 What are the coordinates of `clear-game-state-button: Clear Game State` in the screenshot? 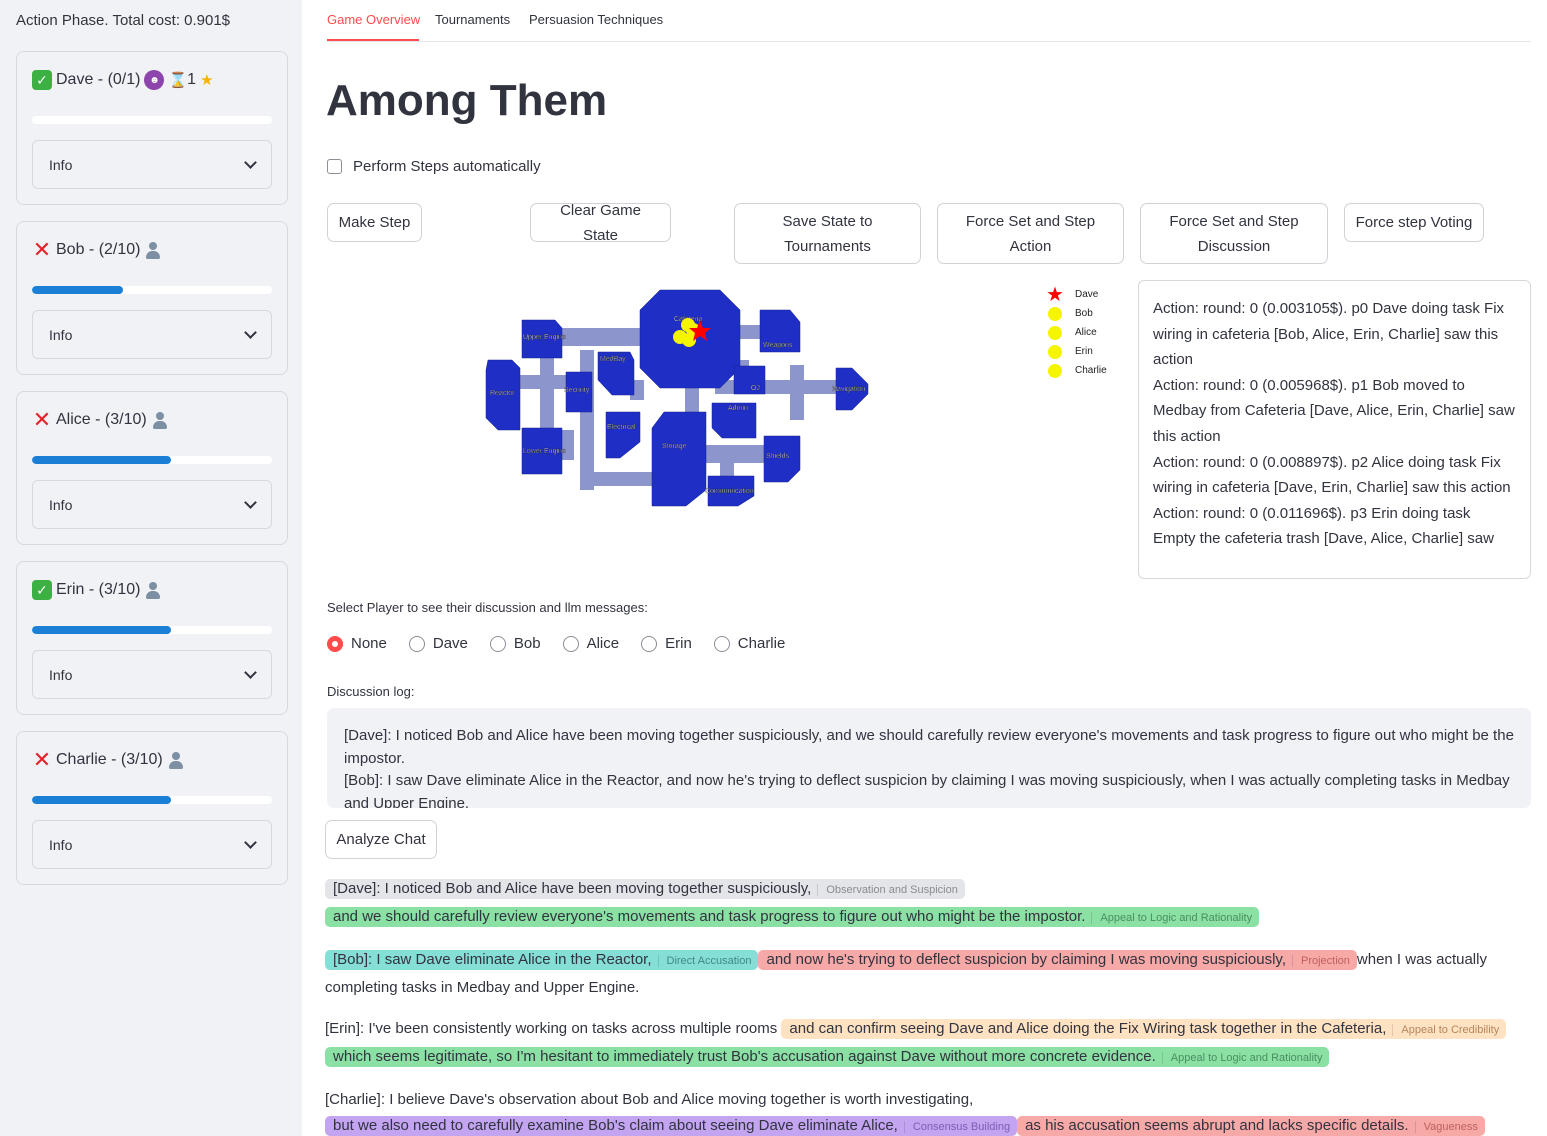 It's located at (600, 223).